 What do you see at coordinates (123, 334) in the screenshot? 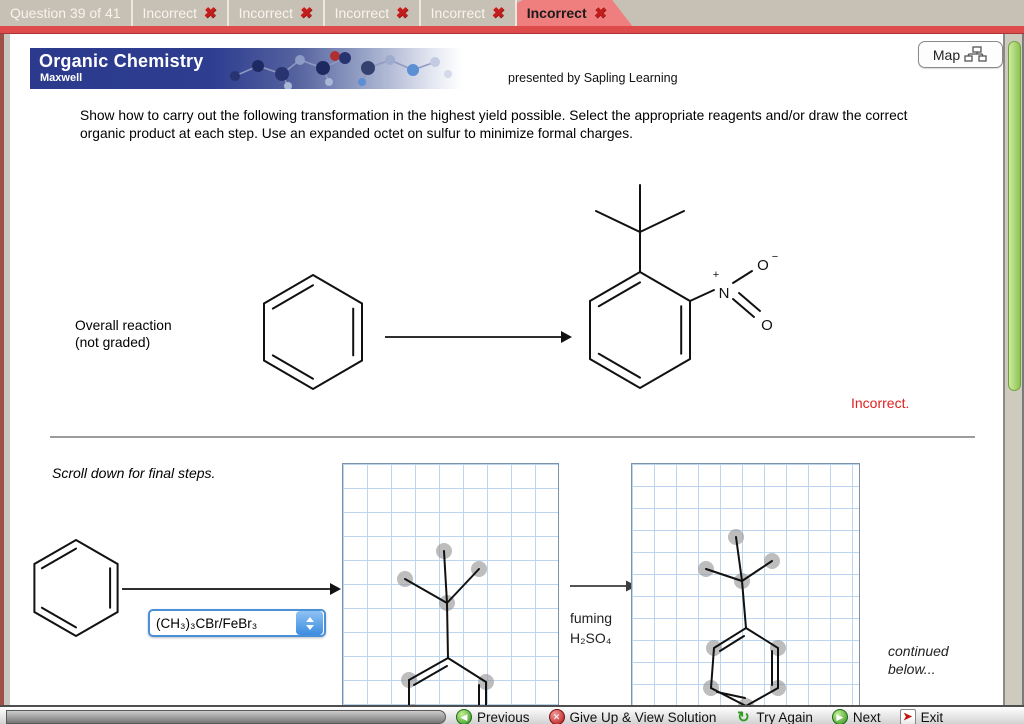
I see `overall-reaction-label: Overall reaction (not graded)` at bounding box center [123, 334].